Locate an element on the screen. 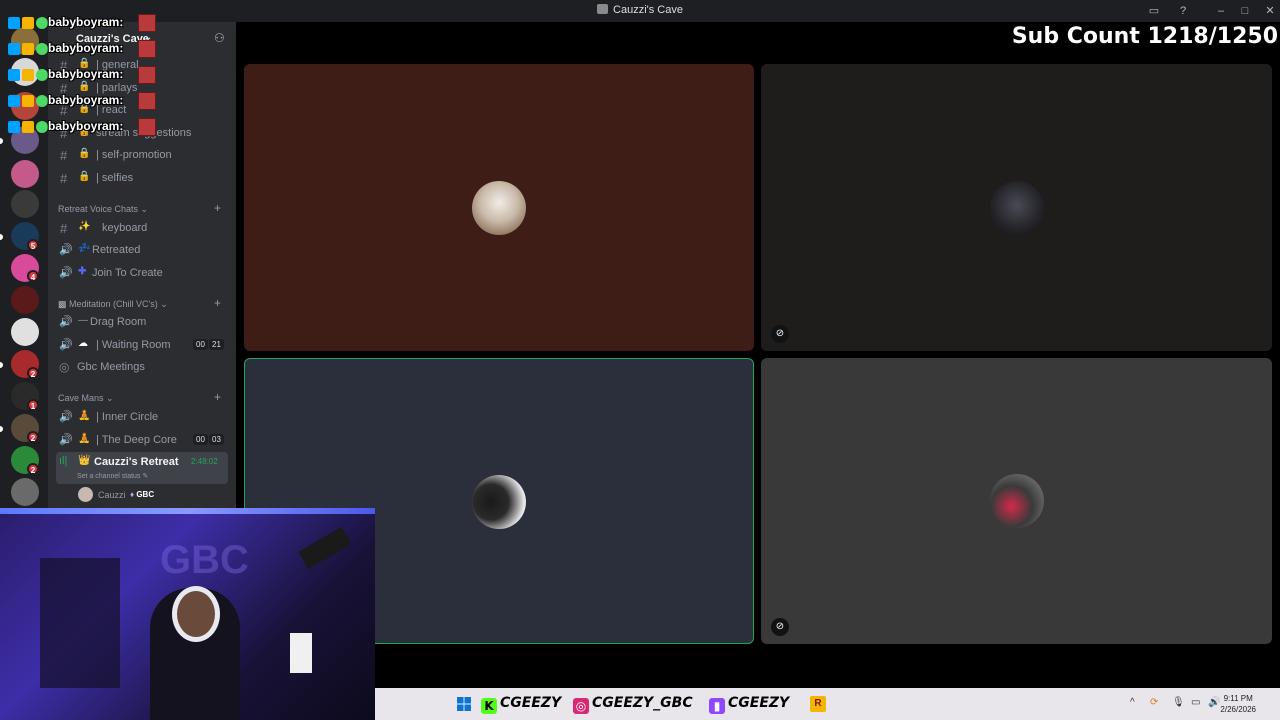 The width and height of the screenshot is (1280, 720). user-limit: 03 is located at coordinates (216, 439).